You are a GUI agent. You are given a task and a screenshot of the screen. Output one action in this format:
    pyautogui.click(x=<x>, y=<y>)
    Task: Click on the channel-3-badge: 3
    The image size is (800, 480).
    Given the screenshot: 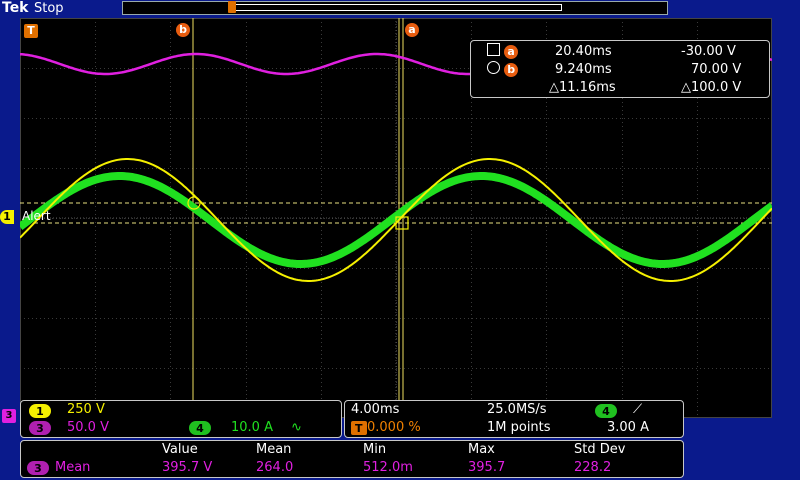 What is the action you would take?
    pyautogui.click(x=40, y=428)
    